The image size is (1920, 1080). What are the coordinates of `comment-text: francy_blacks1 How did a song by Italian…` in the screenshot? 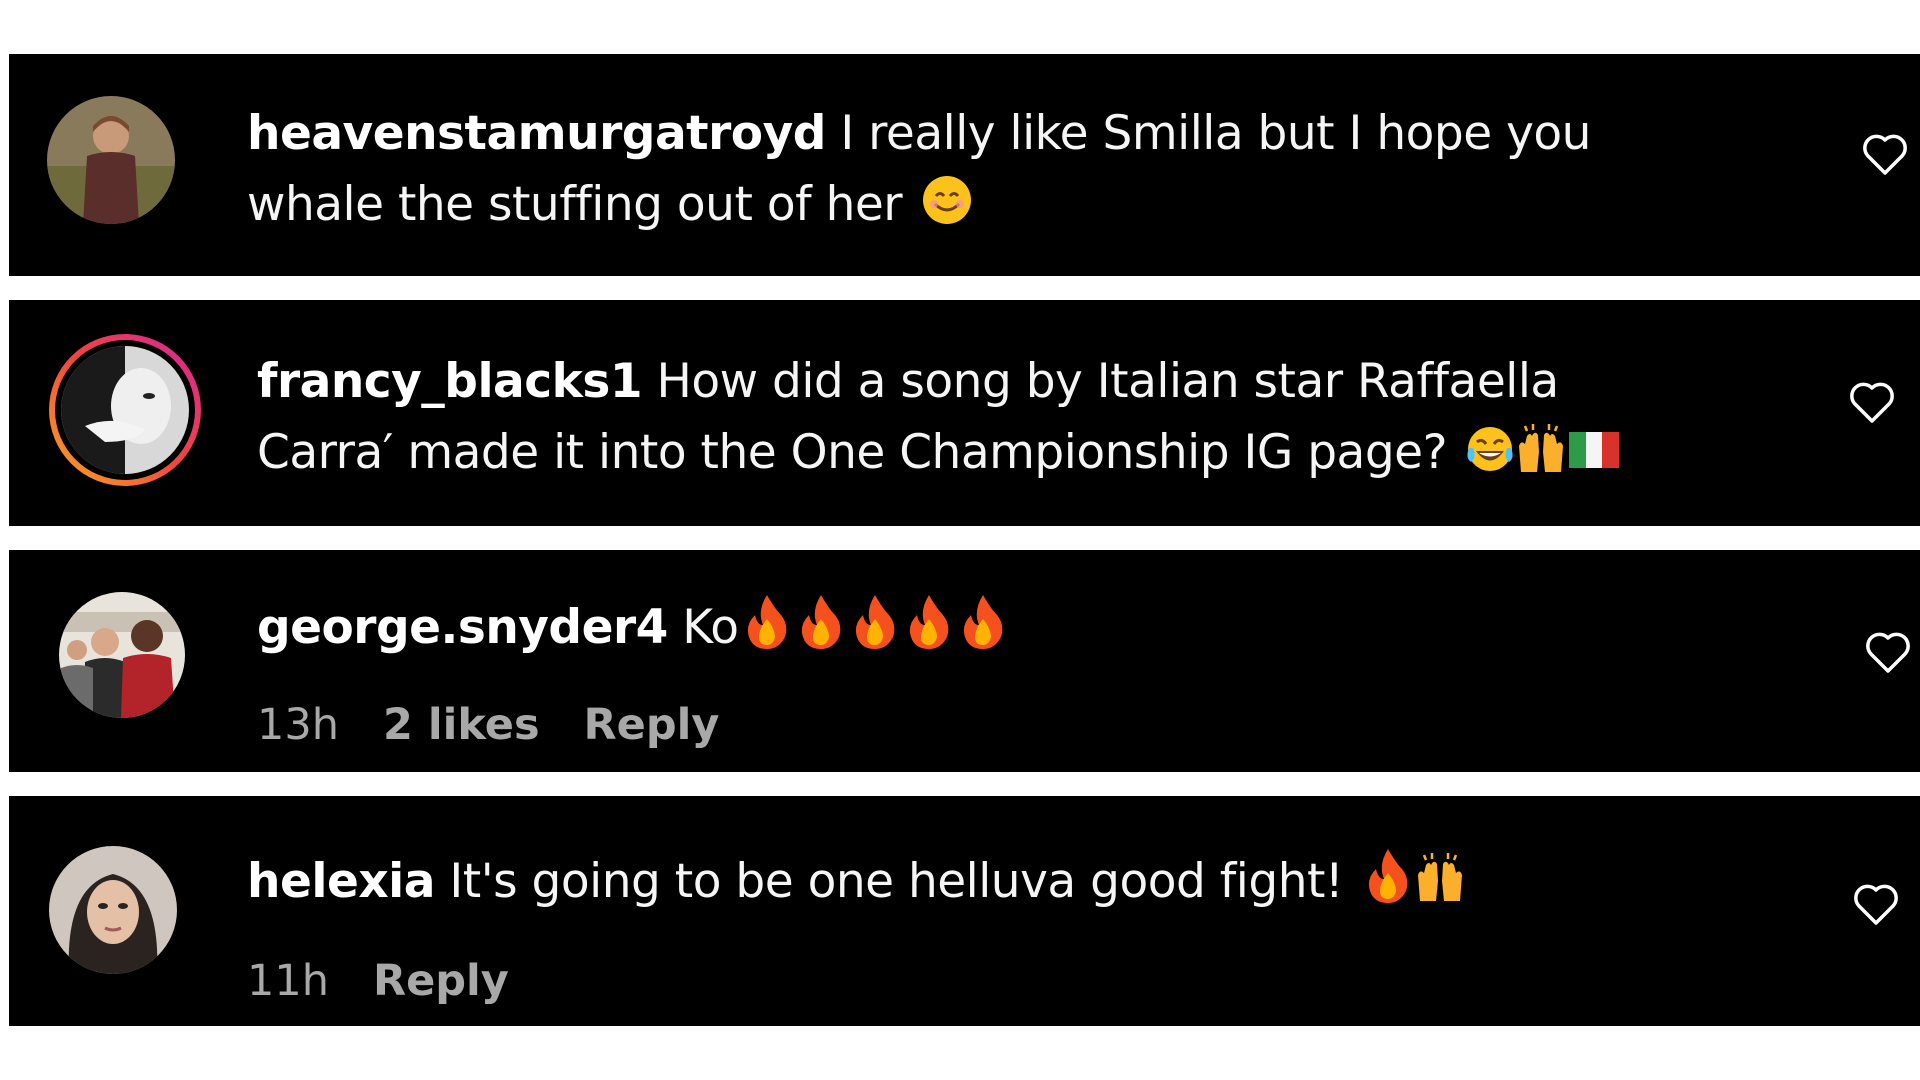 It's located at (938, 417).